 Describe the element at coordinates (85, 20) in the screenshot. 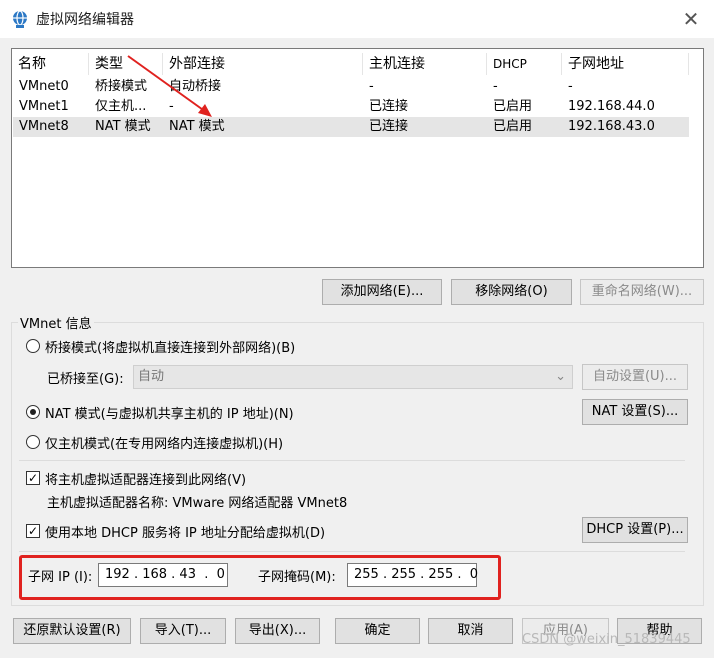

I see `window-title: 虚拟网络编辑器` at that location.